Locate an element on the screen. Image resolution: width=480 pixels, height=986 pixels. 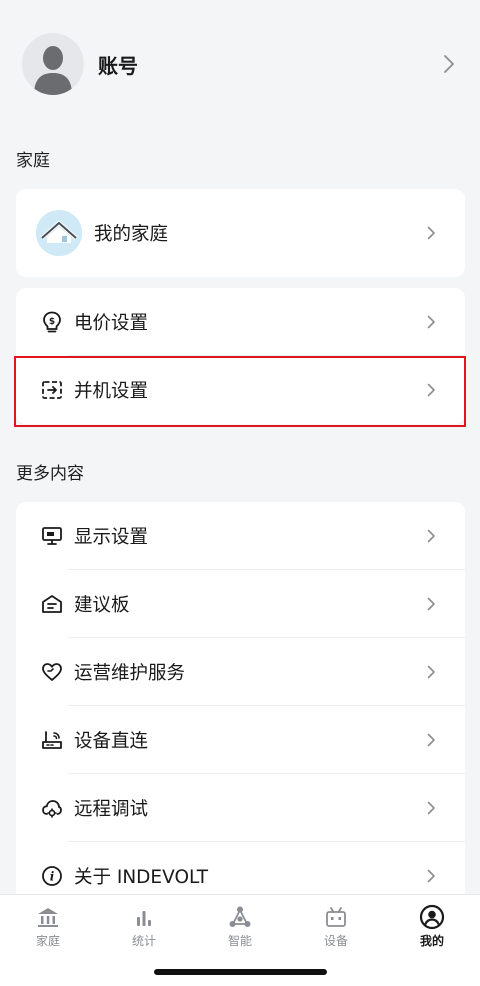
row-parallel-settings: 并机设置 is located at coordinates (240, 390).